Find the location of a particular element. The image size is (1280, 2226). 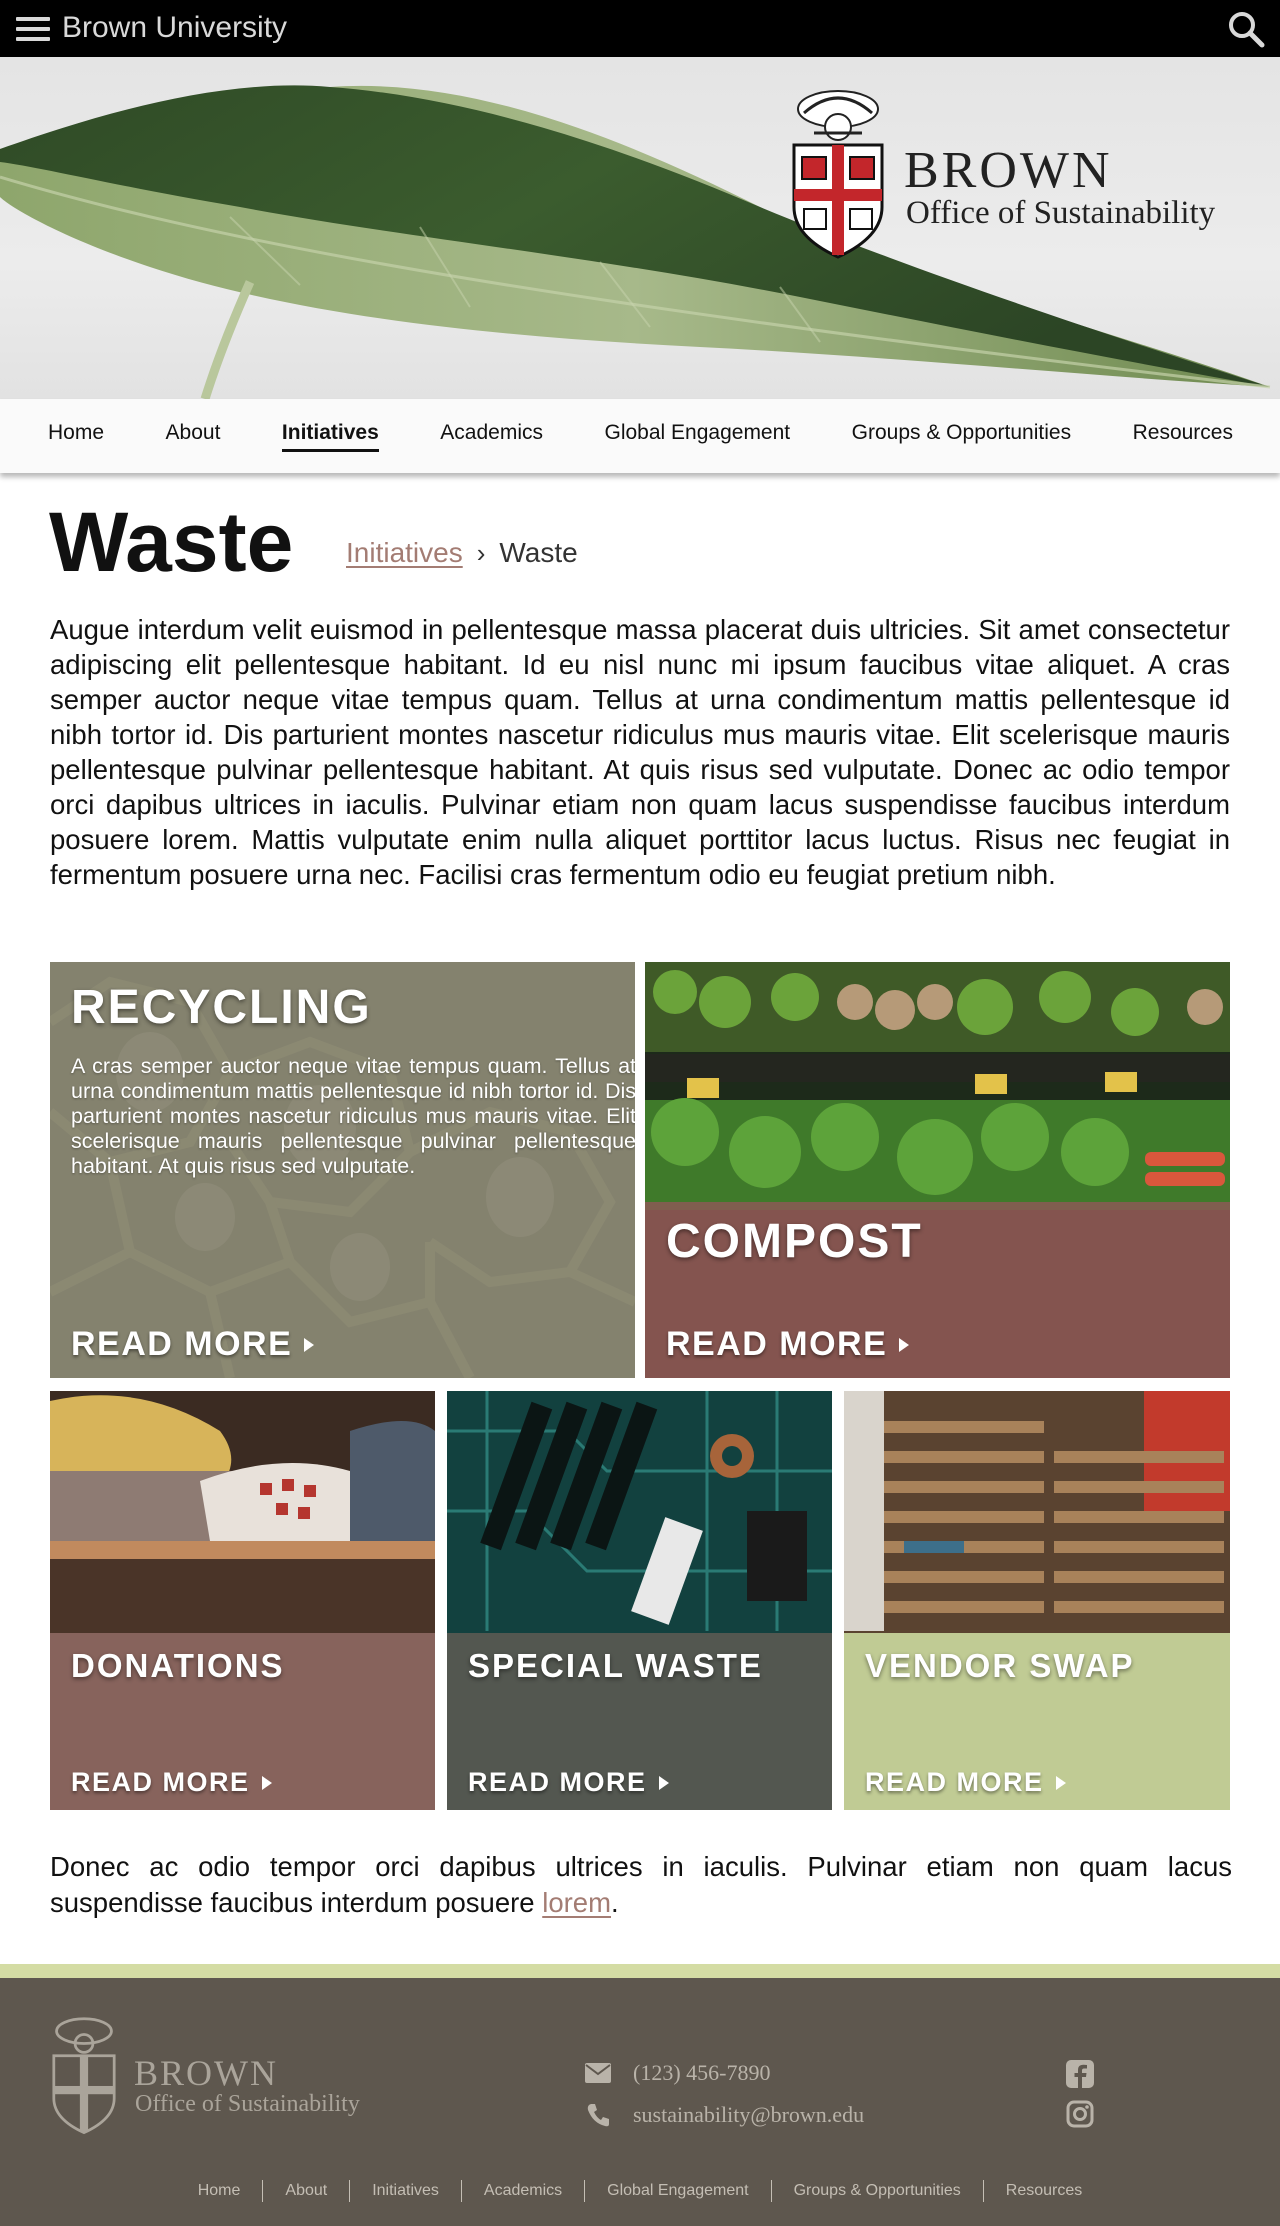

nav-about: About is located at coordinates (193, 436).